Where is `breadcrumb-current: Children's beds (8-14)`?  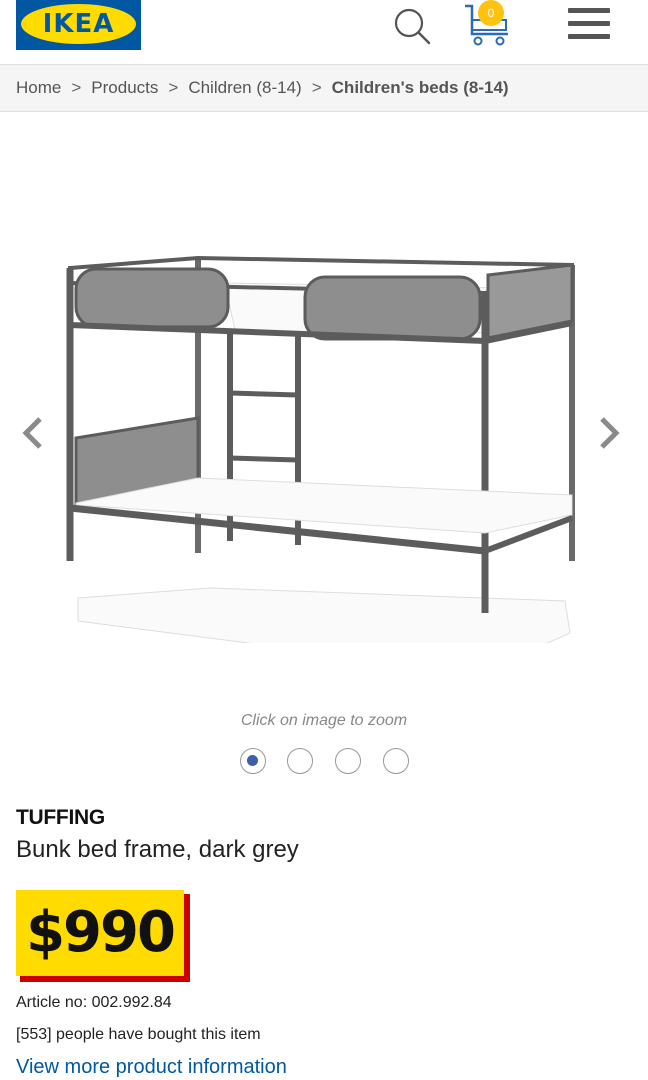 breadcrumb-current: Children's beds (8-14) is located at coordinates (420, 87).